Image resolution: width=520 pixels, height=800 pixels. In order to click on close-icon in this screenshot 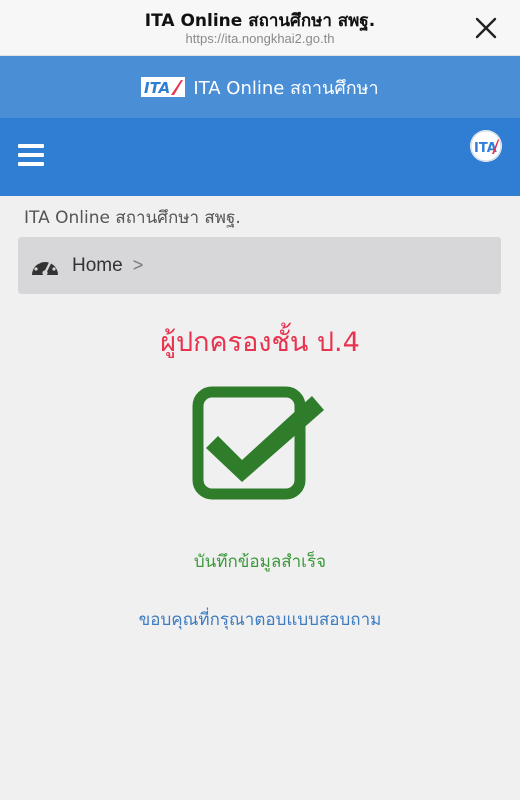, I will do `click(486, 28)`.